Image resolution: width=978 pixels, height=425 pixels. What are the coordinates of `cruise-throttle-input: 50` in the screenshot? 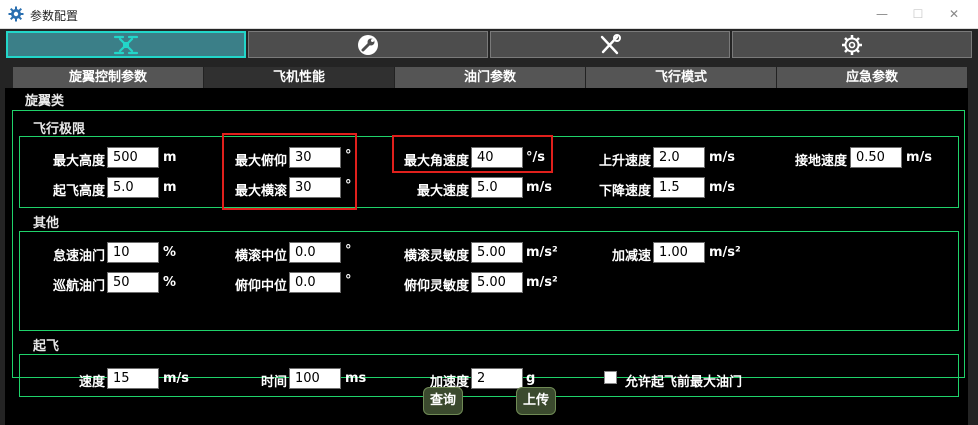 It's located at (133, 282).